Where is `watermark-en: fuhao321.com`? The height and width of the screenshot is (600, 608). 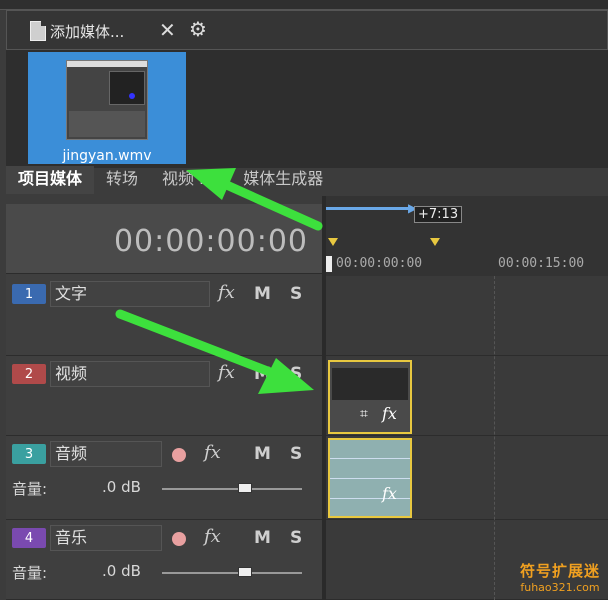
watermark-en: fuhao321.com is located at coordinates (560, 587).